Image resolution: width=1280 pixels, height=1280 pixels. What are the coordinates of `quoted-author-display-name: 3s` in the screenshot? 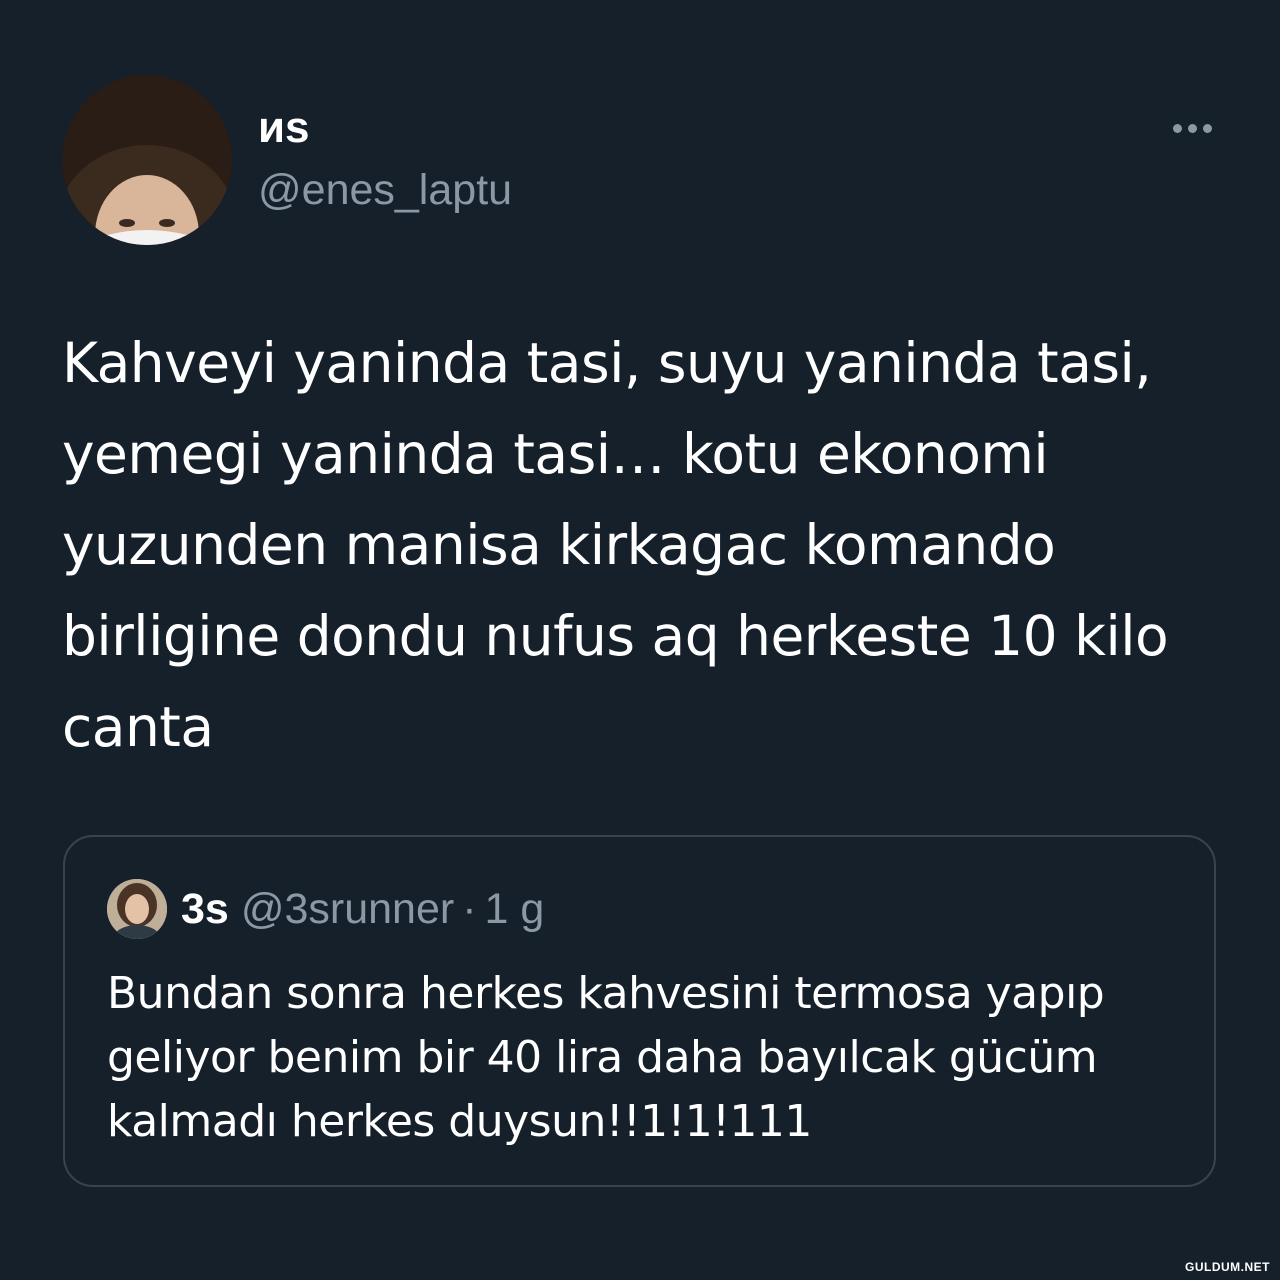 It's located at (205, 909).